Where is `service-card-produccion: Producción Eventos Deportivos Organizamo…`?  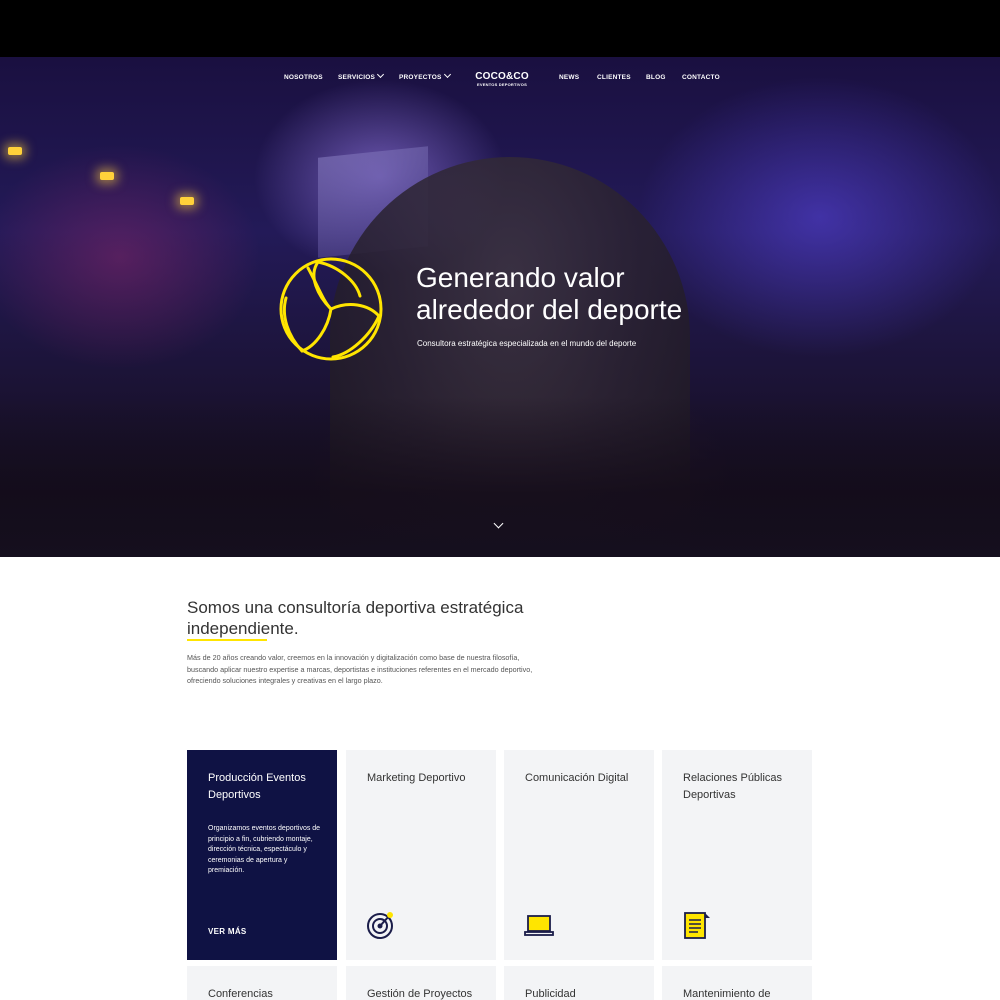 service-card-produccion: Producción Eventos Deportivos Organizamo… is located at coordinates (262, 855).